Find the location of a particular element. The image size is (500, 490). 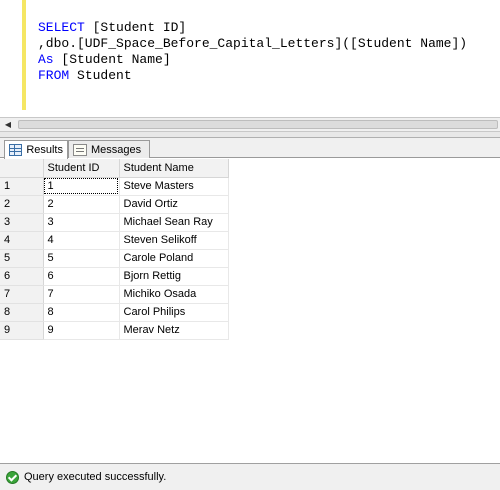

column-header-student-id: Student ID is located at coordinates (81, 168).